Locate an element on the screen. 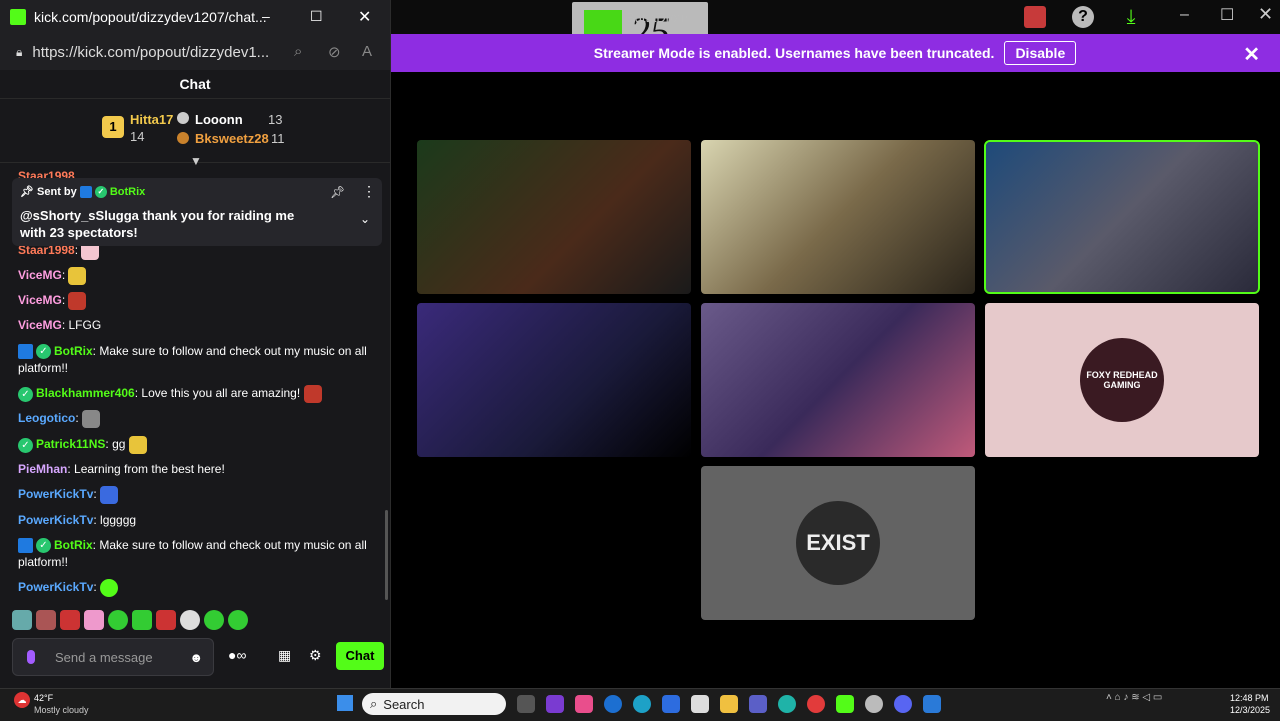 This screenshot has height=721, width=1280. teams-icon is located at coordinates (758, 704).